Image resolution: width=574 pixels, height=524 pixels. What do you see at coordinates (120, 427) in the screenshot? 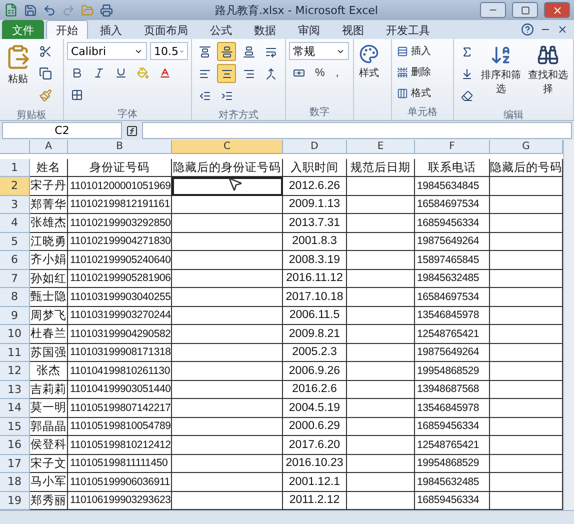
I see `table-cell: 110105199810054789` at bounding box center [120, 427].